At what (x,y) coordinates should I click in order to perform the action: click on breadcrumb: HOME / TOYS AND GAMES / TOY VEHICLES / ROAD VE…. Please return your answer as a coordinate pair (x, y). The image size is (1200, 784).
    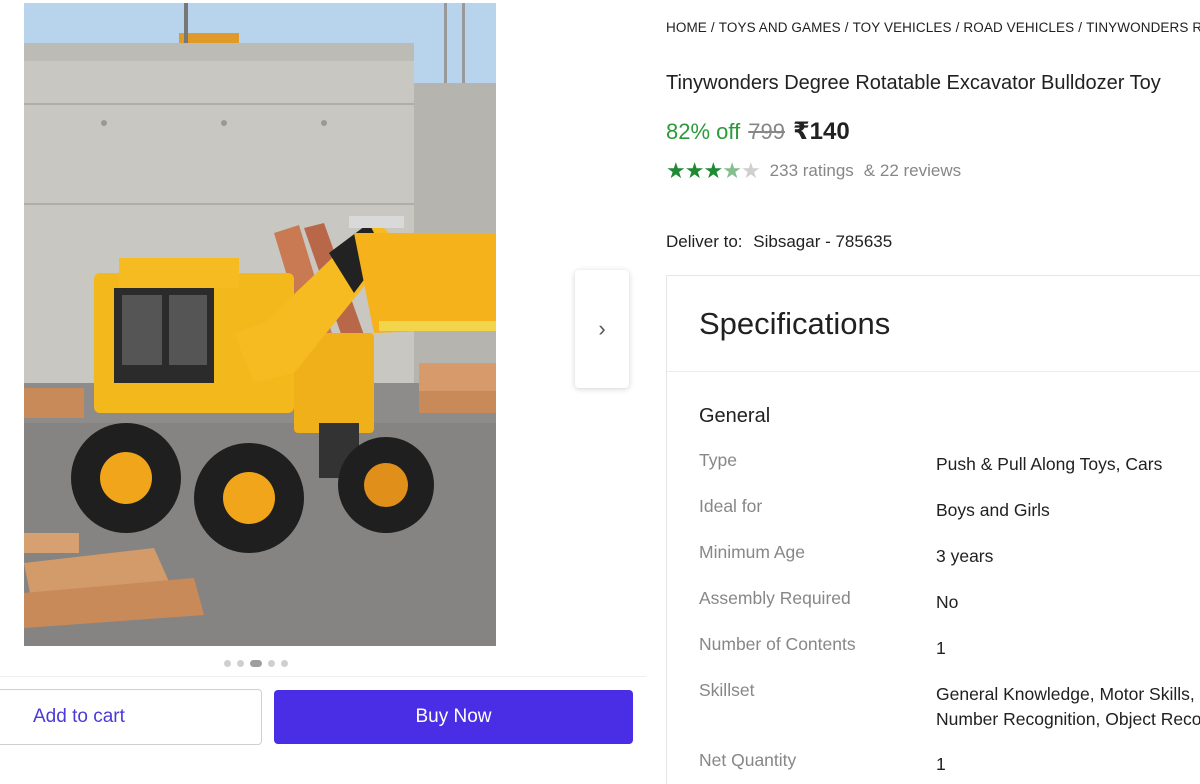
    Looking at the image, I should click on (933, 27).